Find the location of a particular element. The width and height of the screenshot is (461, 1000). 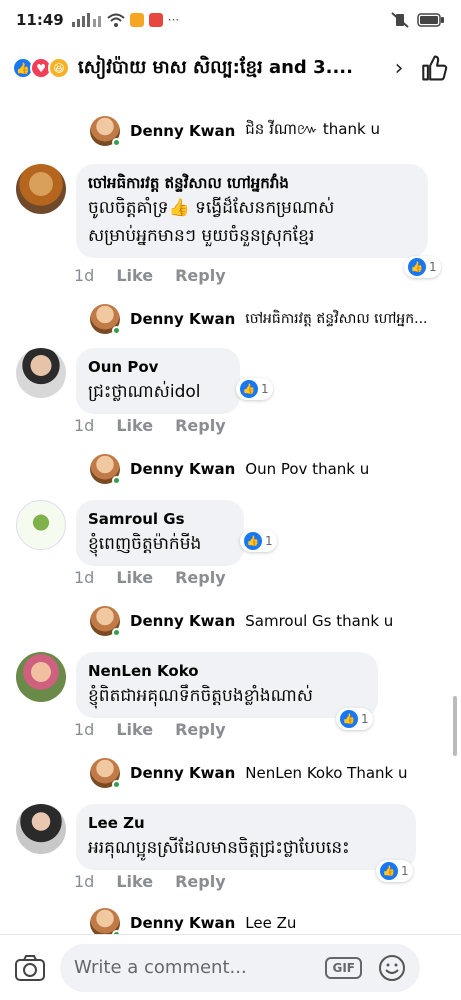

comment-composer: Write a comment... GIF is located at coordinates (230, 967).